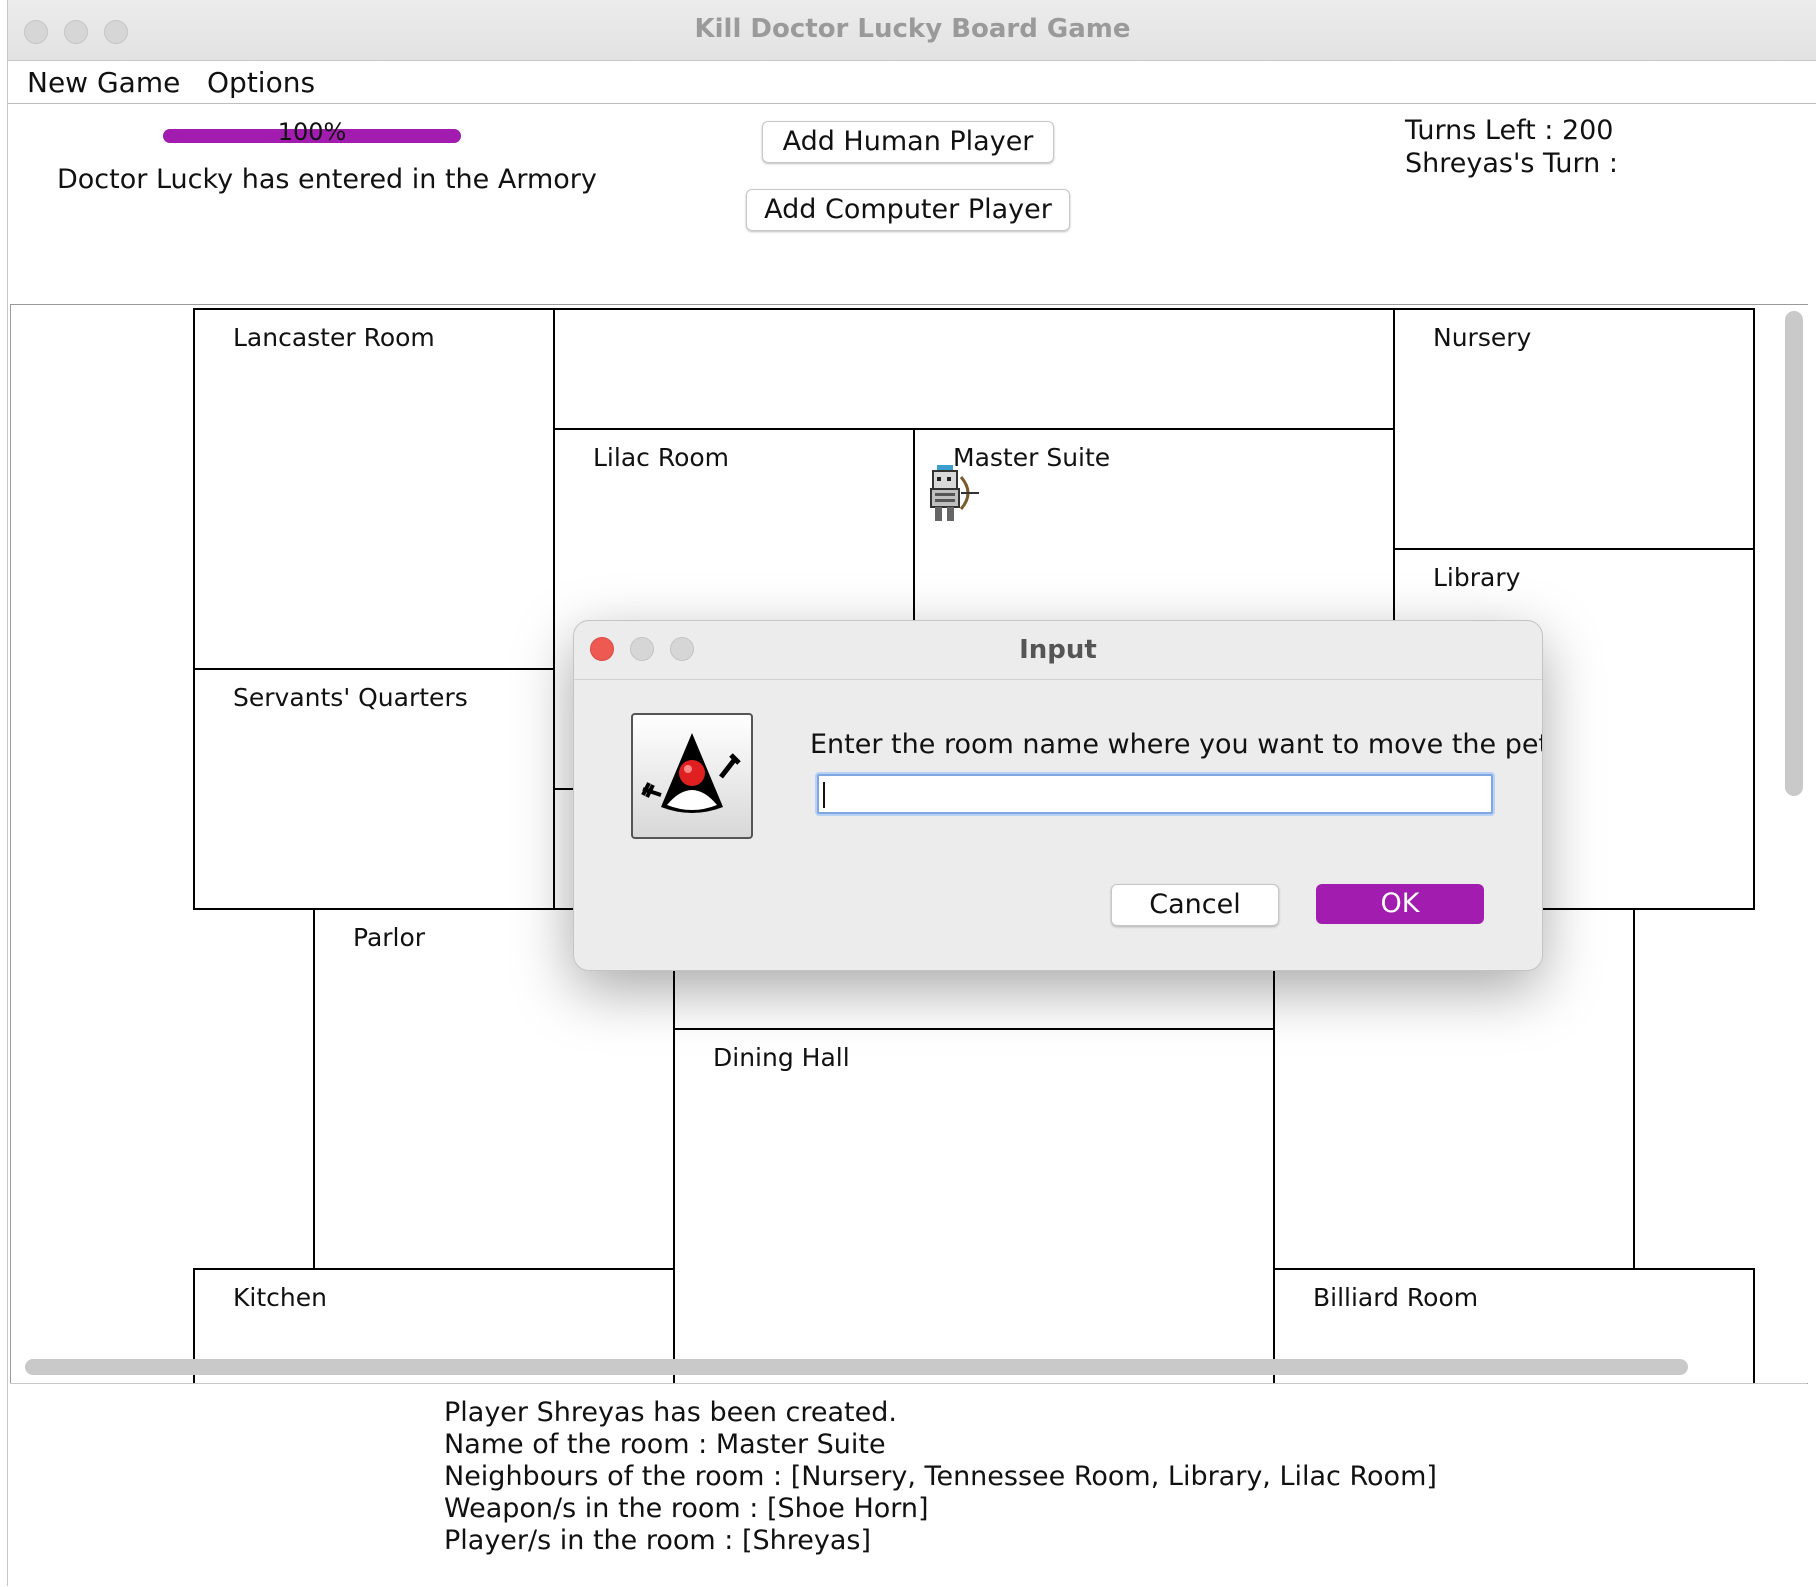  What do you see at coordinates (327, 179) in the screenshot?
I see `status-message: Doctor Lucky has entered in the Armory` at bounding box center [327, 179].